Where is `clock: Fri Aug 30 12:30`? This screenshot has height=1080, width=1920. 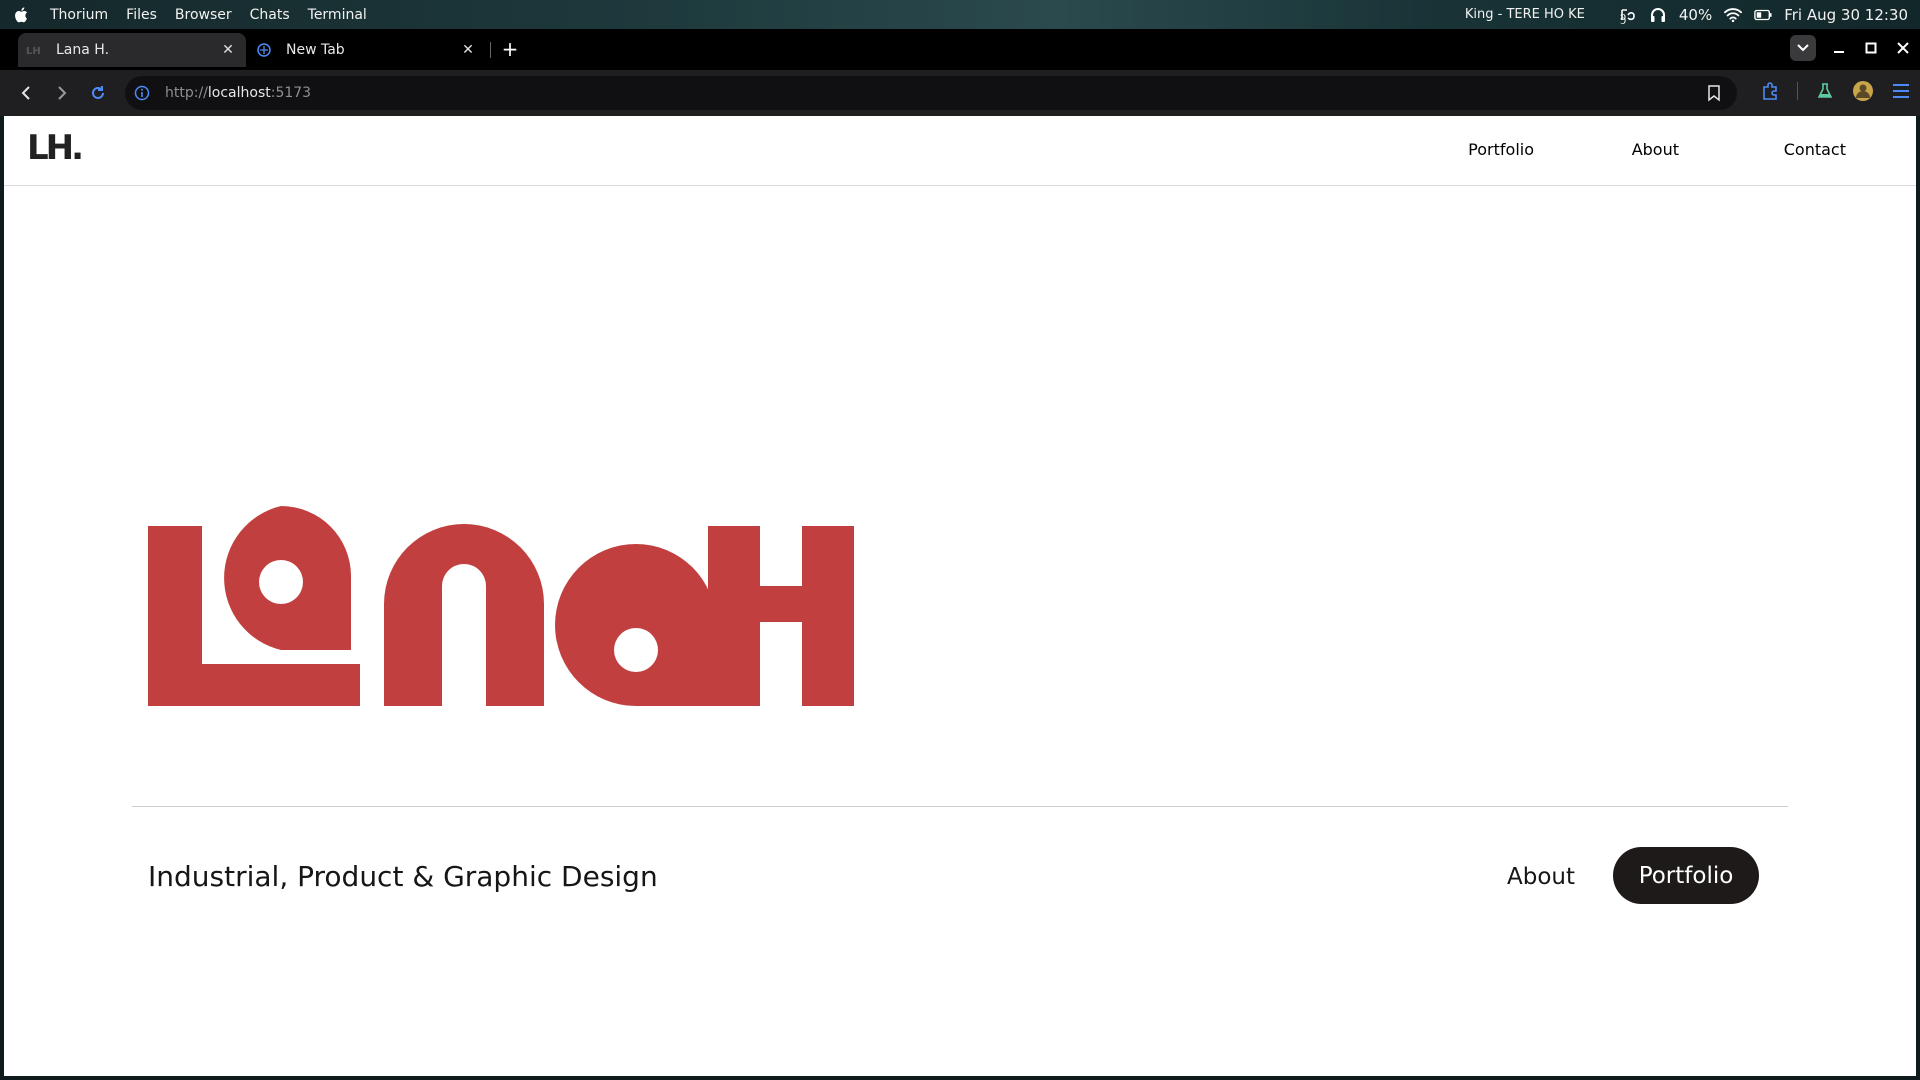
clock: Fri Aug 30 12:30 is located at coordinates (1846, 15).